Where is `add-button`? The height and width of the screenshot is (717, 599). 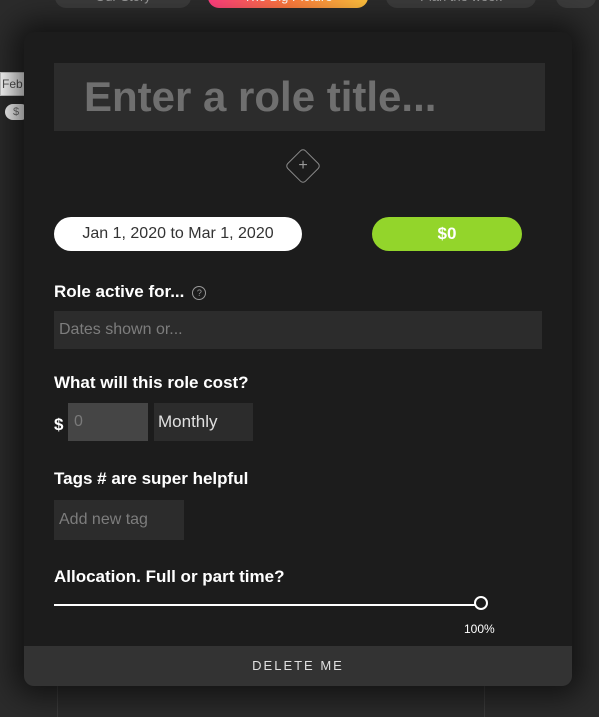
add-button is located at coordinates (303, 166).